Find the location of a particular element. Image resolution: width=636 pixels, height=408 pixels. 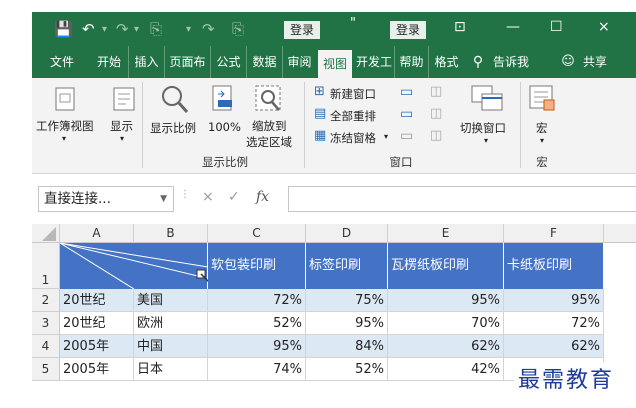

redo-icon: ↷ is located at coordinates (122, 29).